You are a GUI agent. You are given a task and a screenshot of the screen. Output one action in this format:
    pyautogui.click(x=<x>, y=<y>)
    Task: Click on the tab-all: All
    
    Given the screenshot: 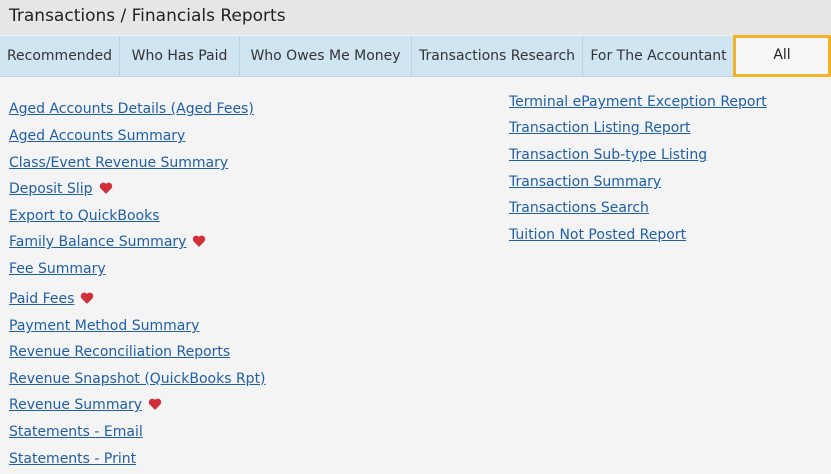 What is the action you would take?
    pyautogui.click(x=782, y=56)
    